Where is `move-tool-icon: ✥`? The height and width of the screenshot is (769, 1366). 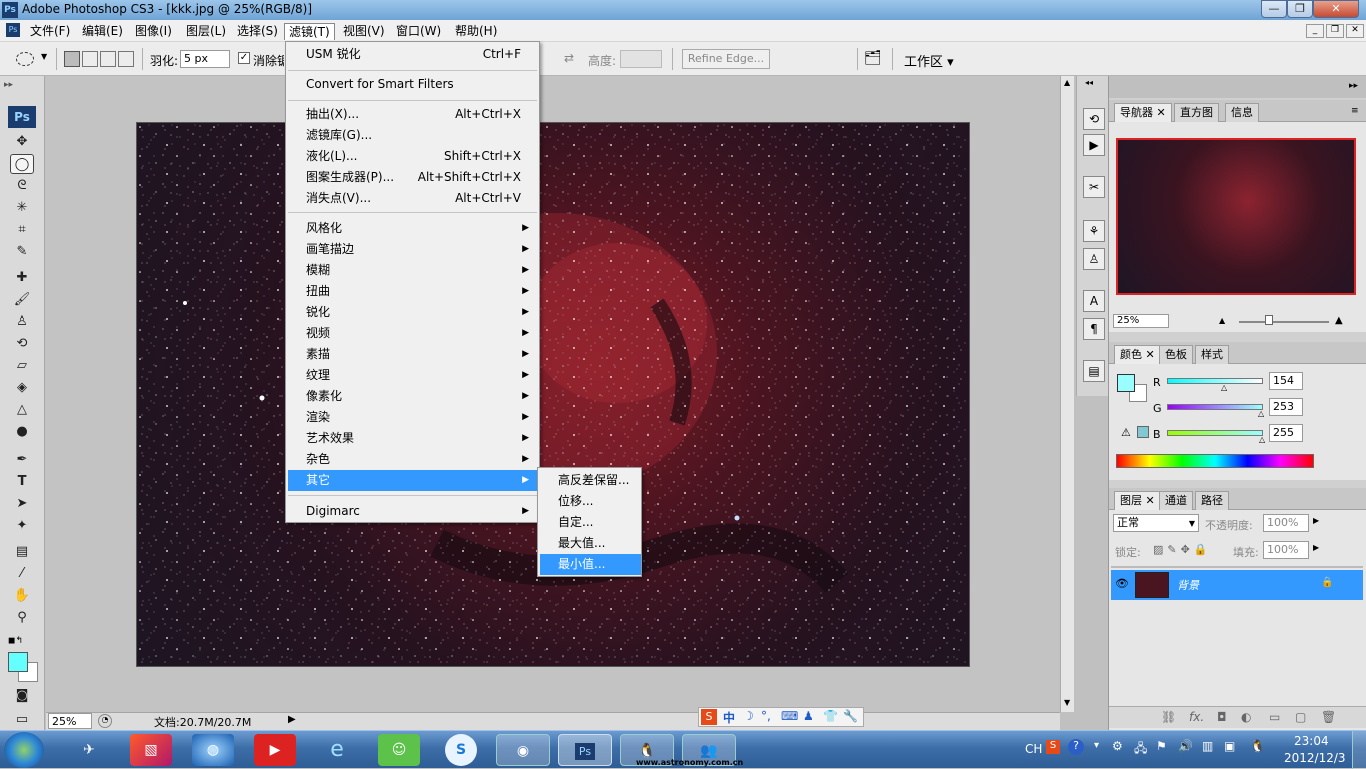 move-tool-icon: ✥ is located at coordinates (22, 142).